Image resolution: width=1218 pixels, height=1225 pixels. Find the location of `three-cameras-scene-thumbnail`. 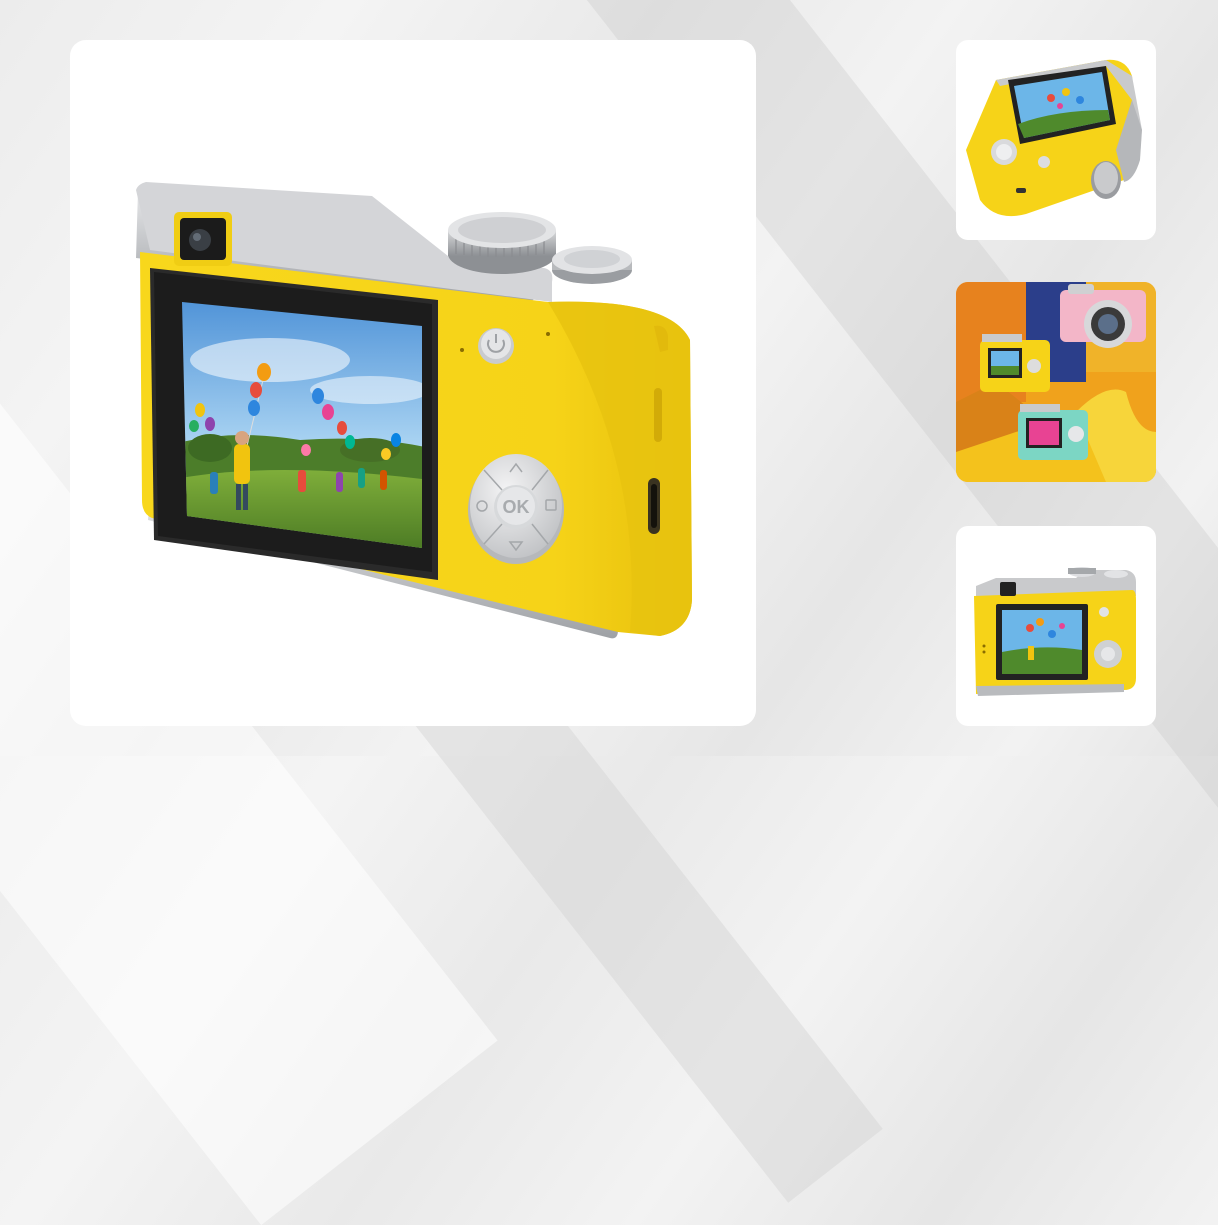

three-cameras-scene-thumbnail is located at coordinates (1056, 382).